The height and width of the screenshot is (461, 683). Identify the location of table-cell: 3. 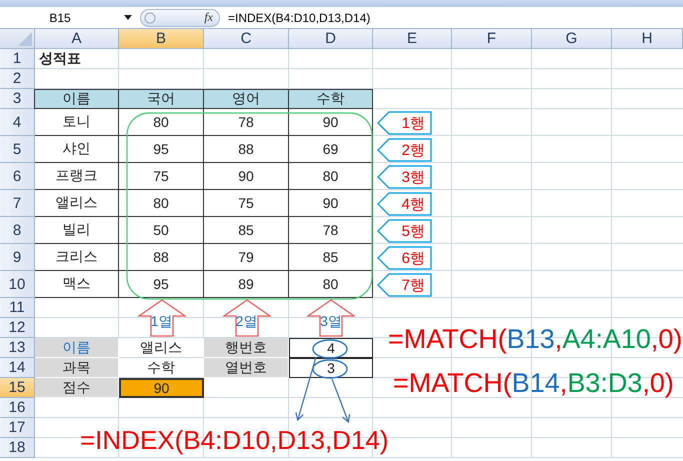
(331, 368).